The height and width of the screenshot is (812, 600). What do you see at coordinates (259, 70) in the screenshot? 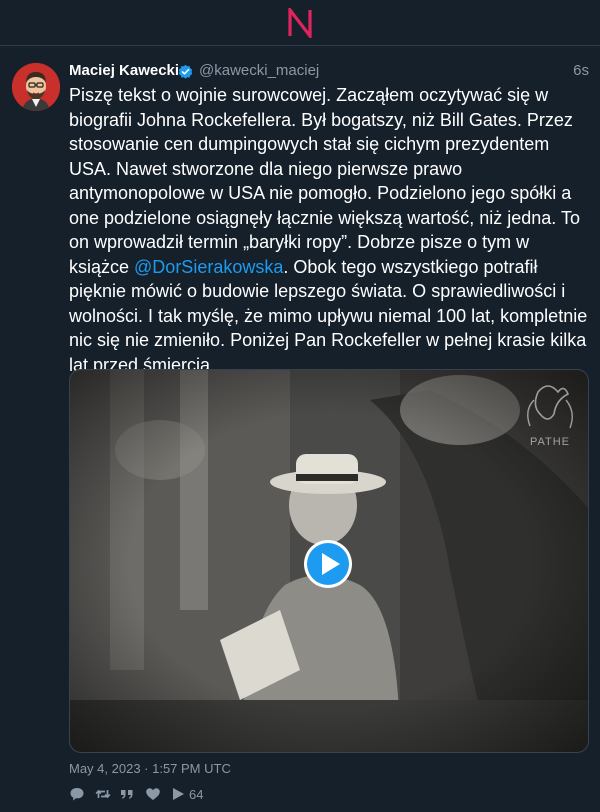
I see `author-handle: @kawecki_maciej` at bounding box center [259, 70].